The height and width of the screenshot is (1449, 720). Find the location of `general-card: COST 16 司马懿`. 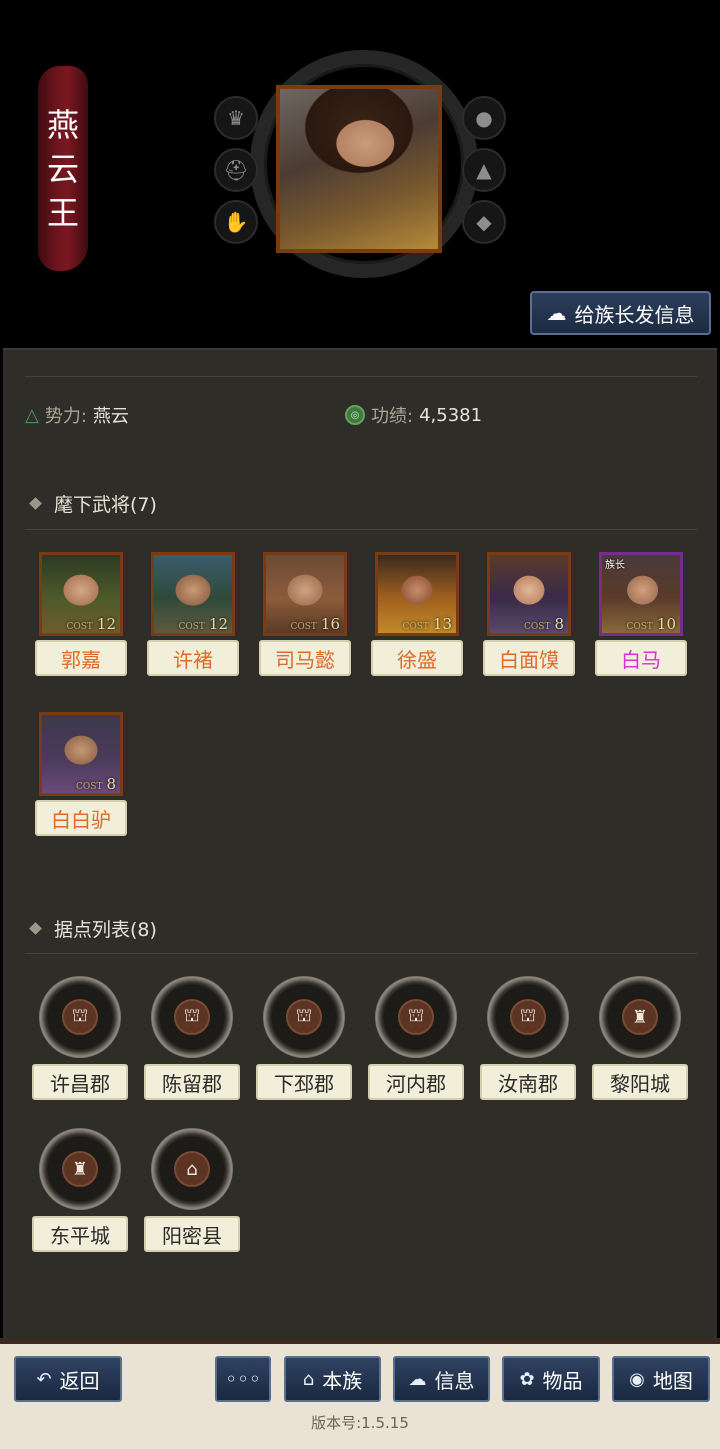

general-card: COST 16 司马懿 is located at coordinates (305, 615).